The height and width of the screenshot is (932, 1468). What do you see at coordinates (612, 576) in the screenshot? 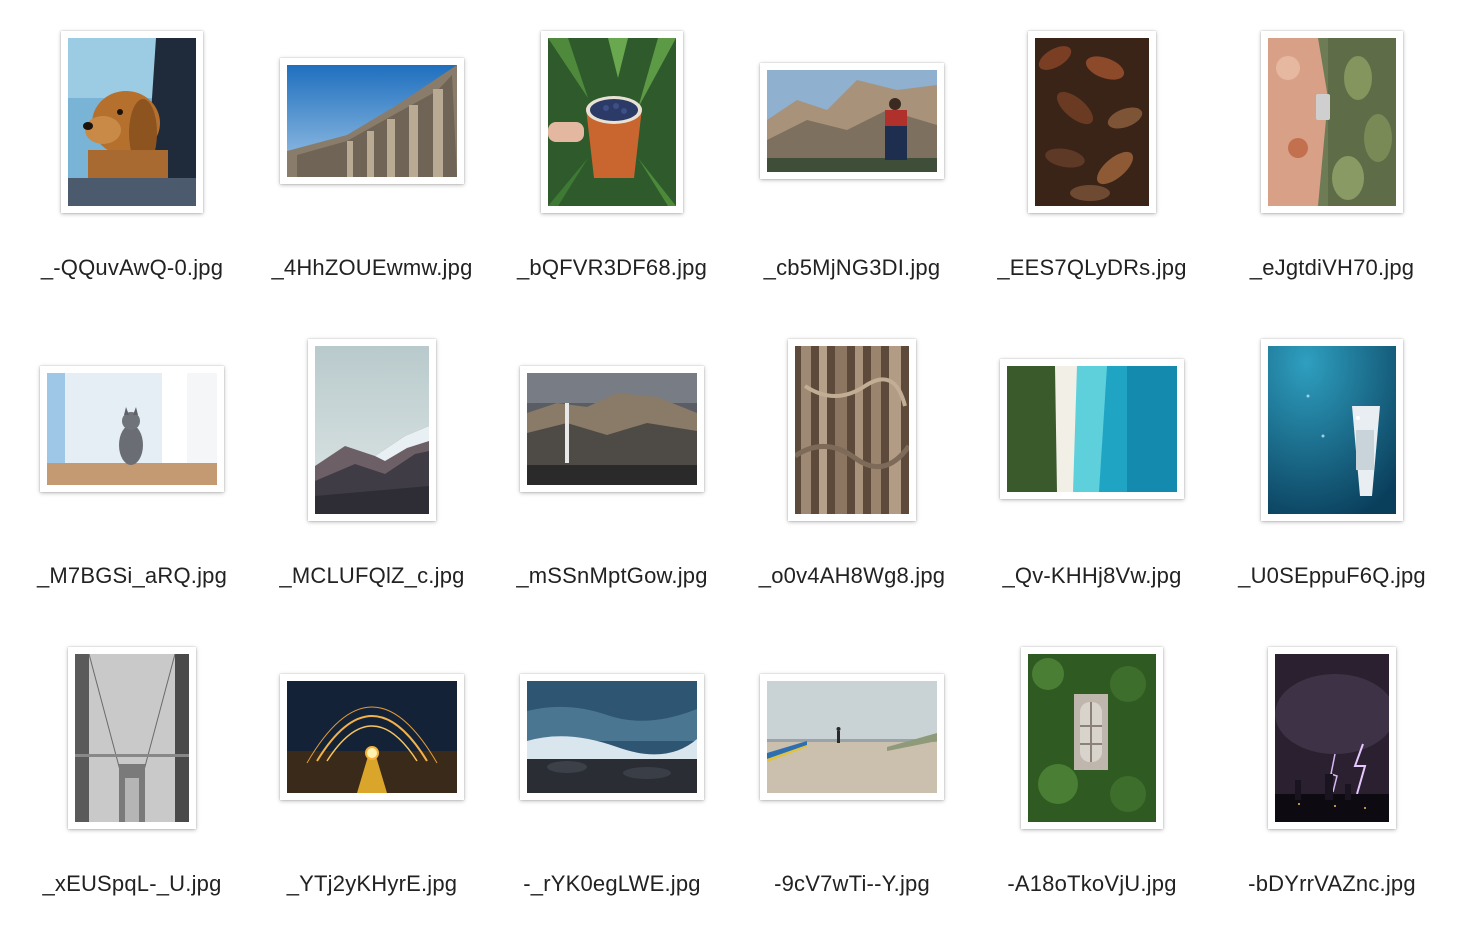
I see `file-name: _mSSnMptGow.jpg` at bounding box center [612, 576].